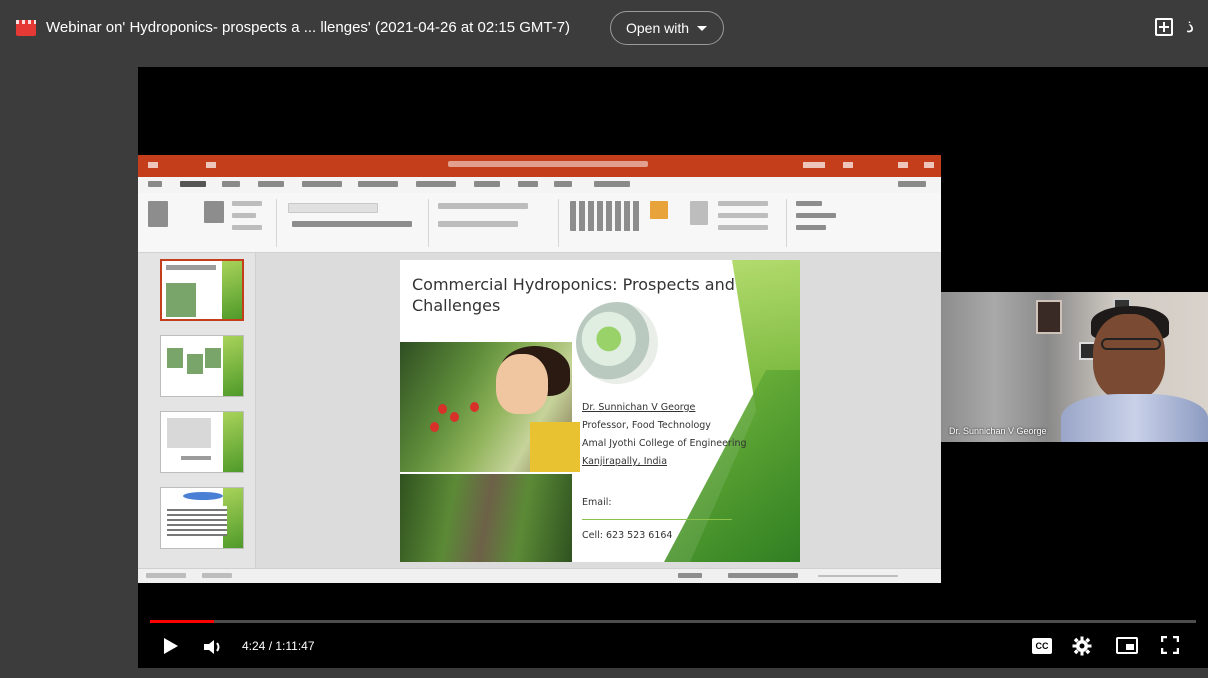 The height and width of the screenshot is (678, 1208). I want to click on slide-count, so click(166, 575).